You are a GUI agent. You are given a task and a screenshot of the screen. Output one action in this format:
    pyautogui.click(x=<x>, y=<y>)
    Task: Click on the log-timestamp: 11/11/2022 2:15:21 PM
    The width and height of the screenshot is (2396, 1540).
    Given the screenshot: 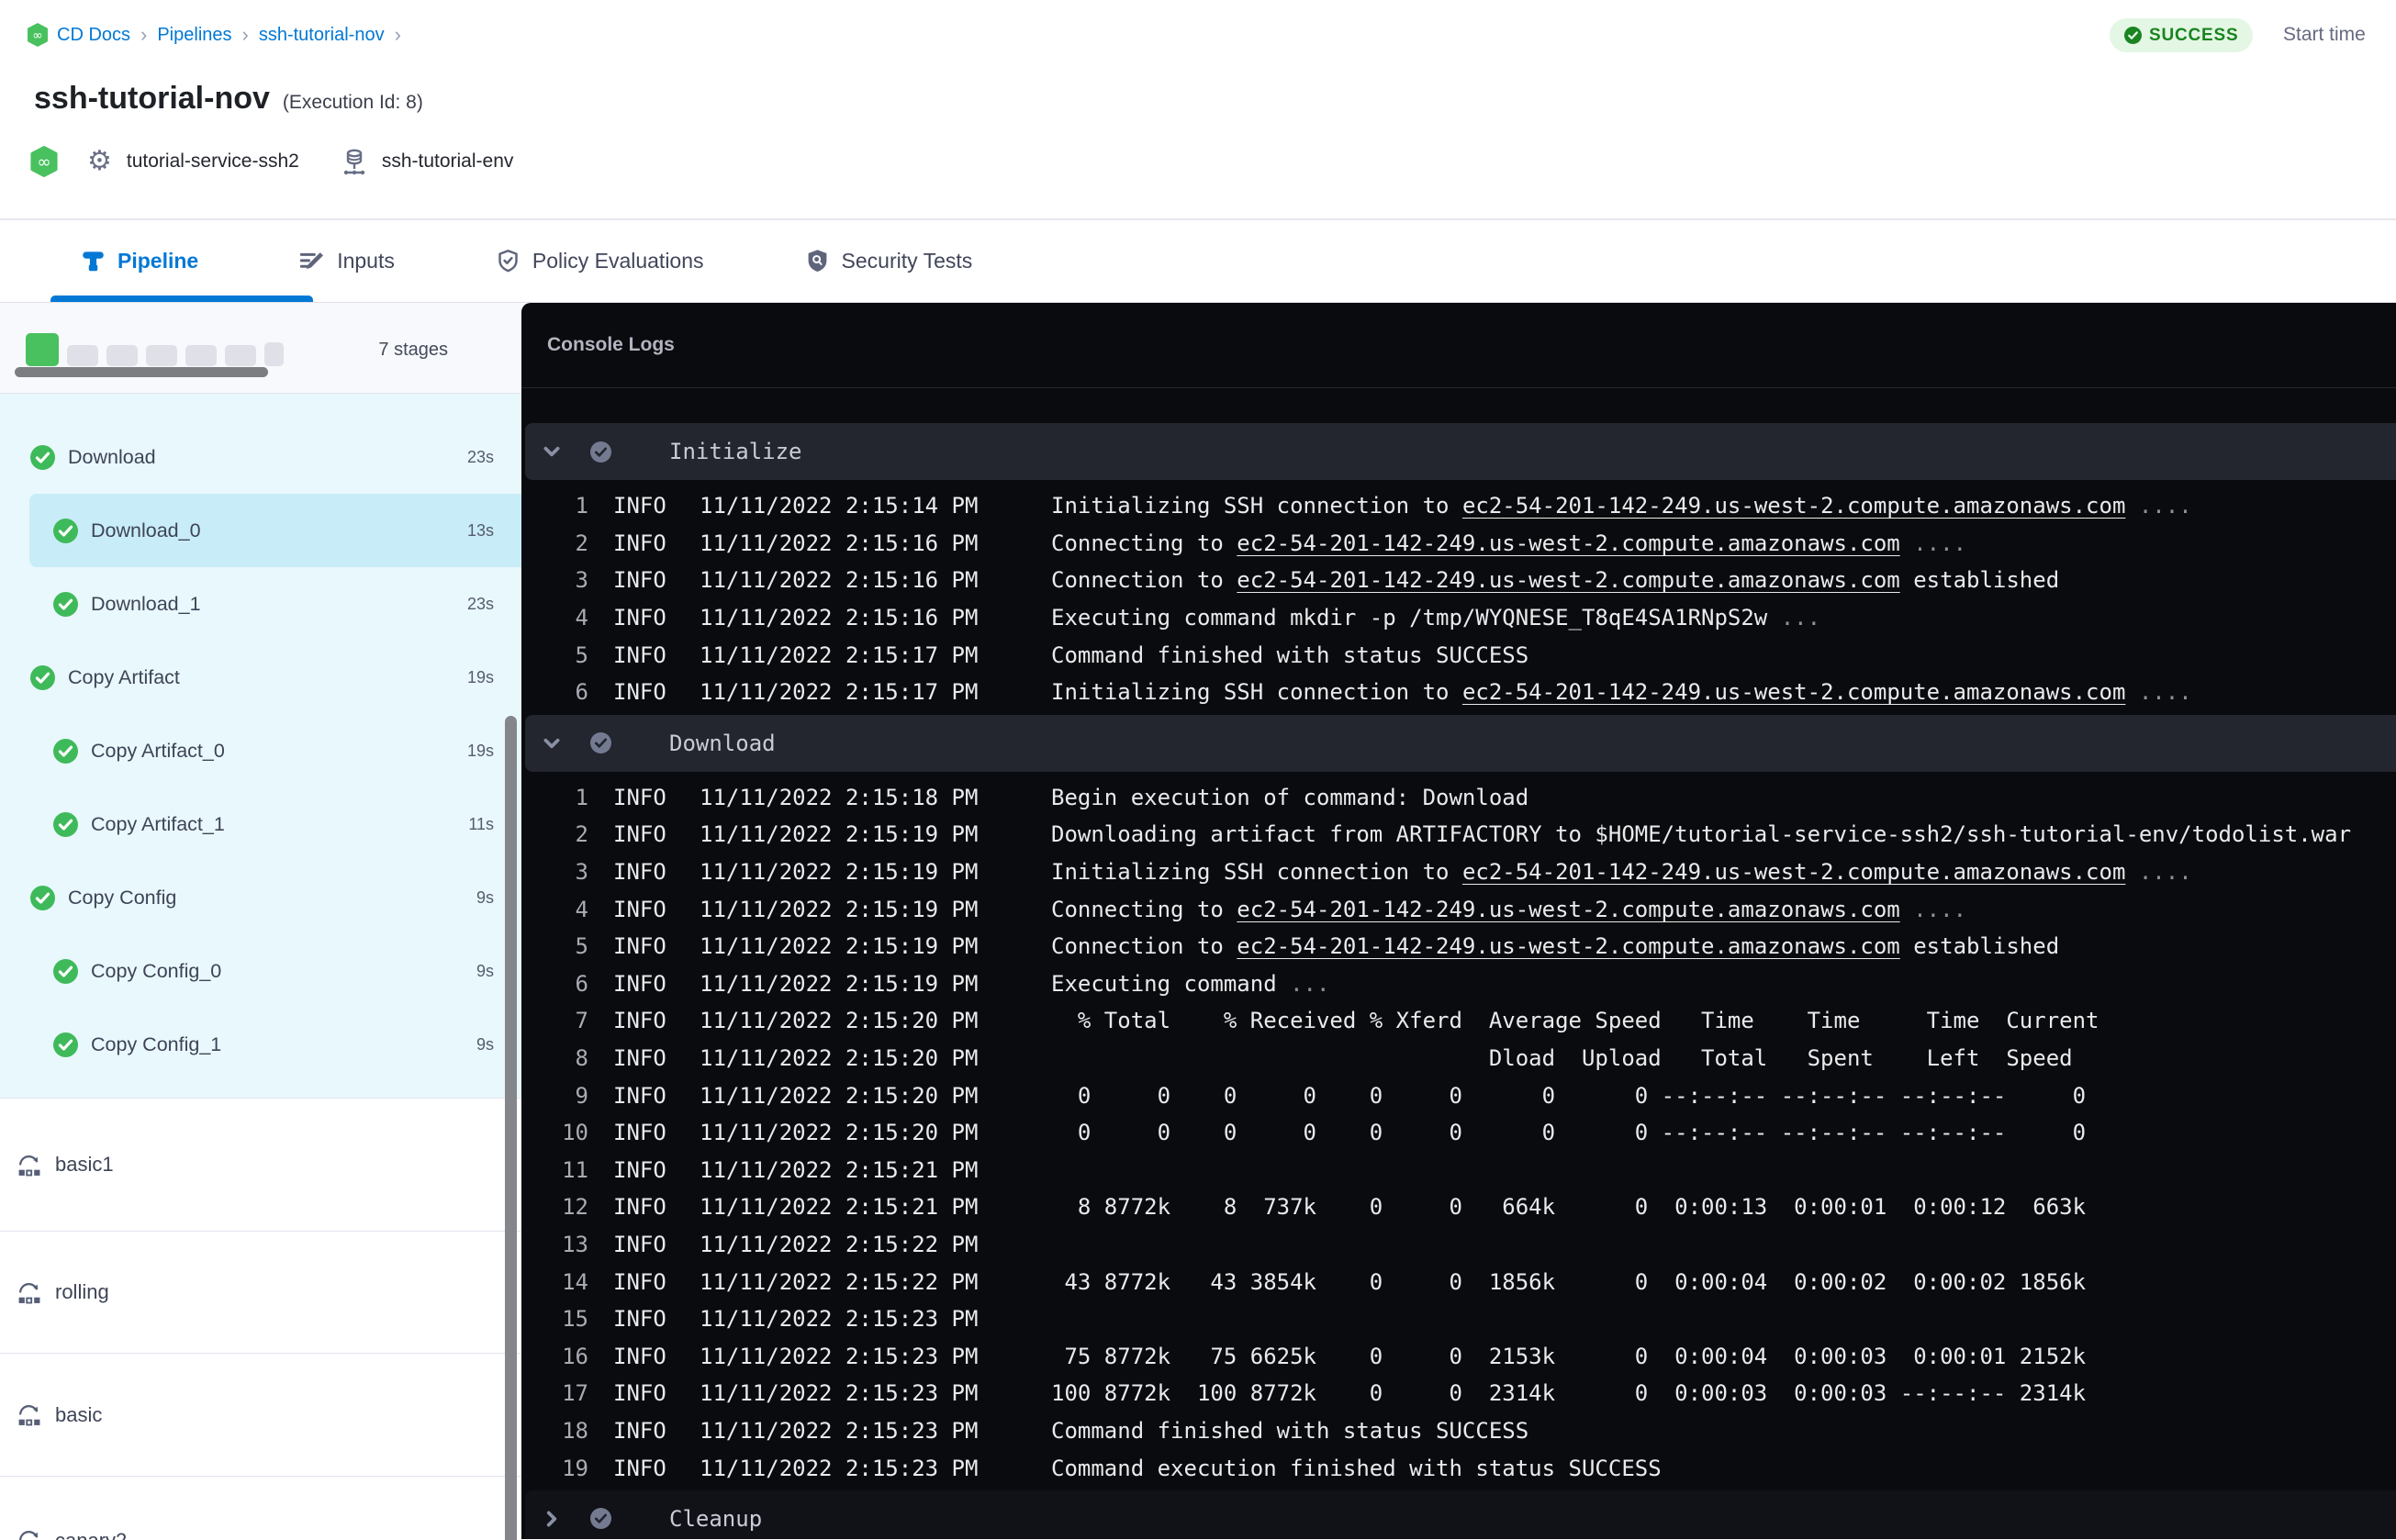 What is the action you would take?
    pyautogui.click(x=840, y=1169)
    